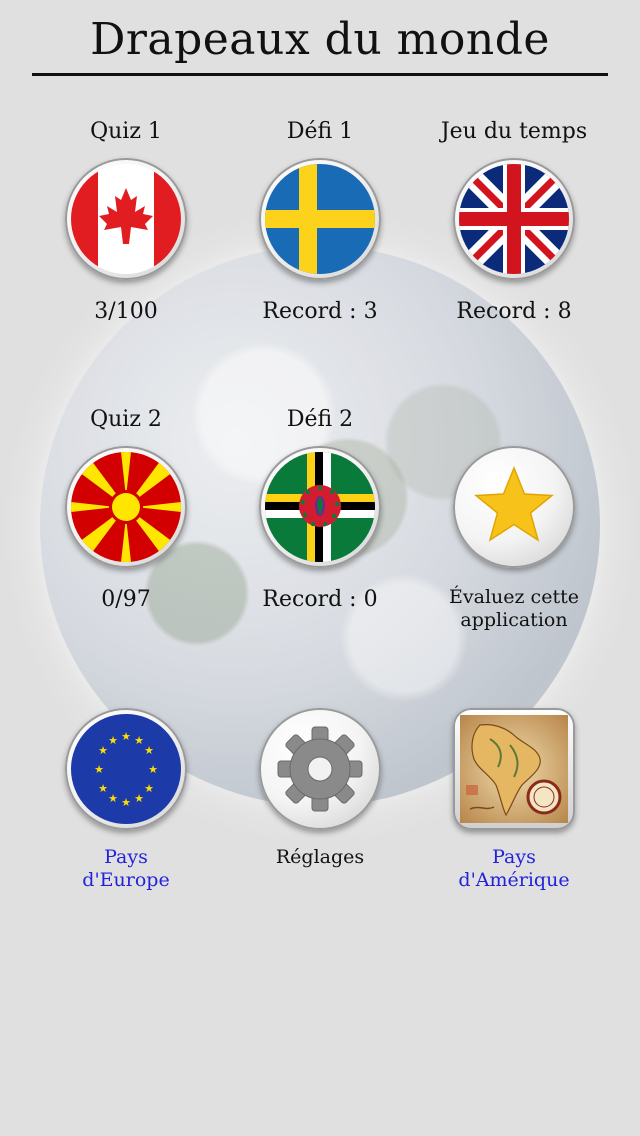 This screenshot has width=640, height=1136. What do you see at coordinates (320, 74) in the screenshot?
I see `title-divider` at bounding box center [320, 74].